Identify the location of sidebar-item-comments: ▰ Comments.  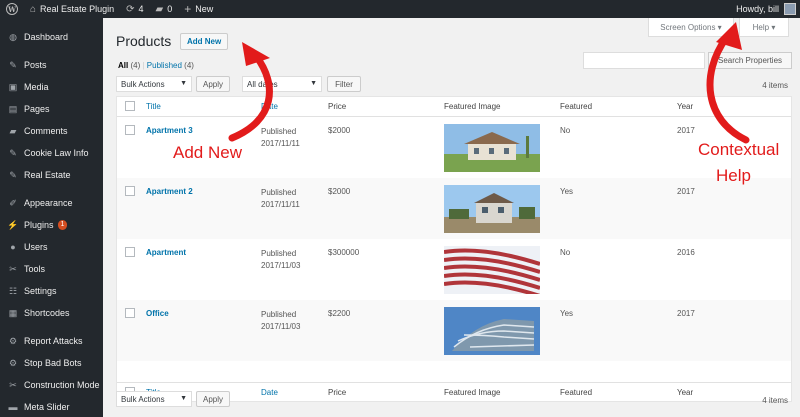
(51, 131).